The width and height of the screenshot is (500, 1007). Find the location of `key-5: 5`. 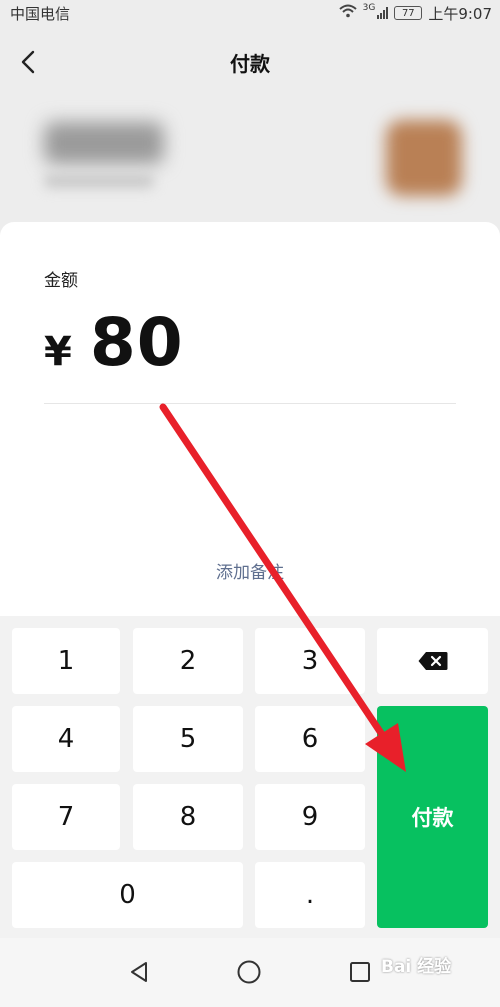

key-5: 5 is located at coordinates (188, 739).